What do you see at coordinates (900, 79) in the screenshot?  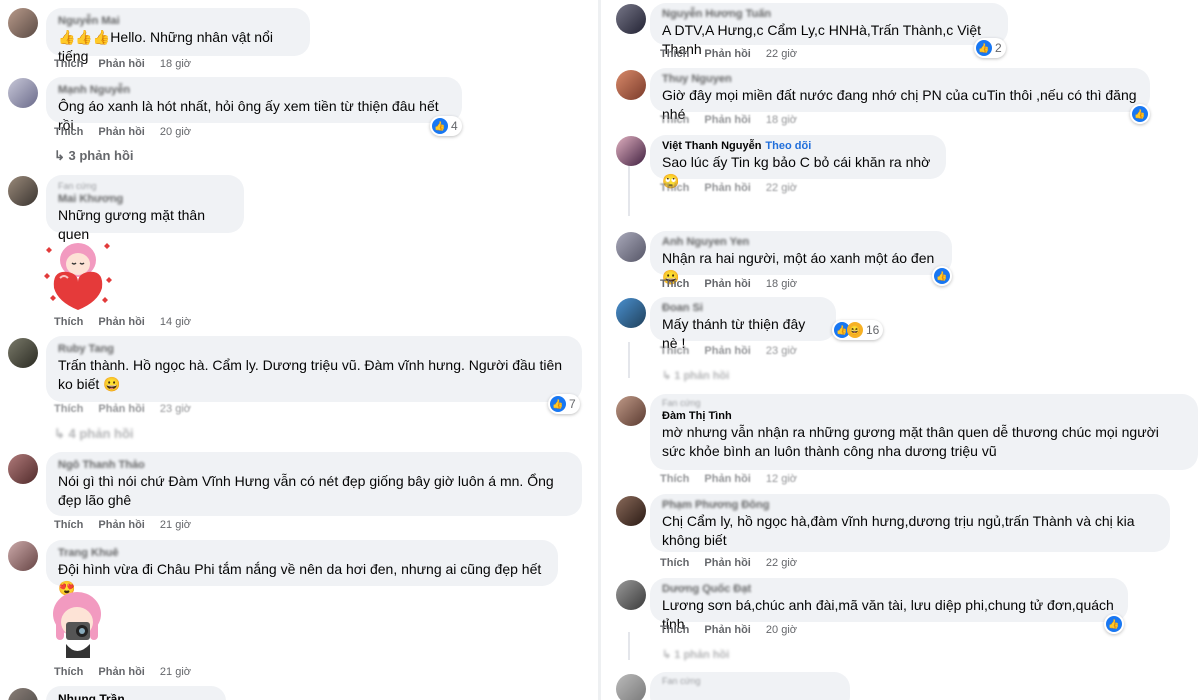 I see `author-name: Thuy Nguyen` at bounding box center [900, 79].